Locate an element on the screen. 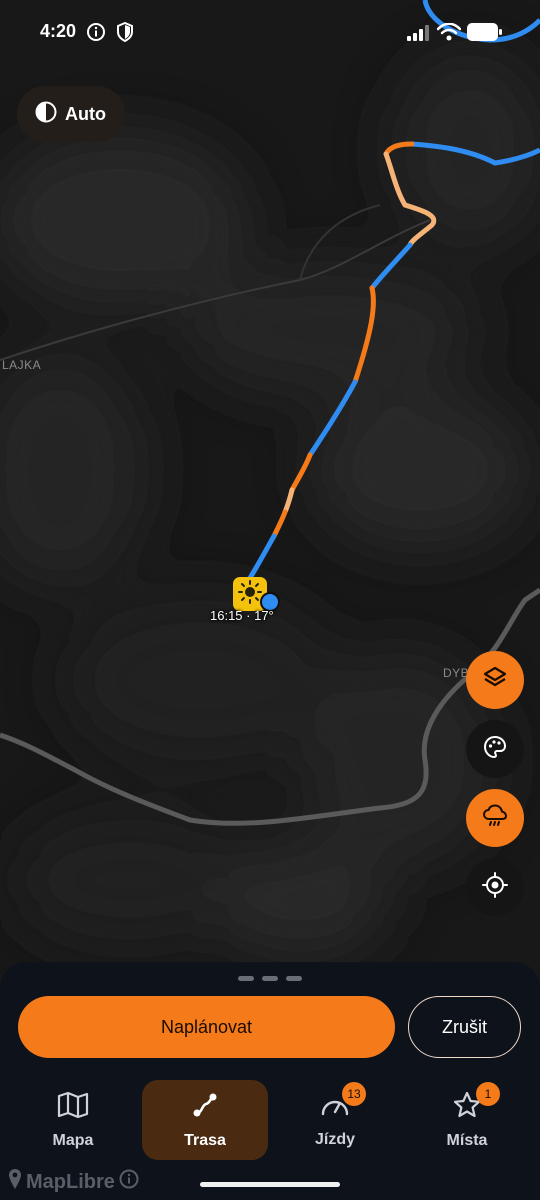 The image size is (540, 1200). locate-button is located at coordinates (495, 887).